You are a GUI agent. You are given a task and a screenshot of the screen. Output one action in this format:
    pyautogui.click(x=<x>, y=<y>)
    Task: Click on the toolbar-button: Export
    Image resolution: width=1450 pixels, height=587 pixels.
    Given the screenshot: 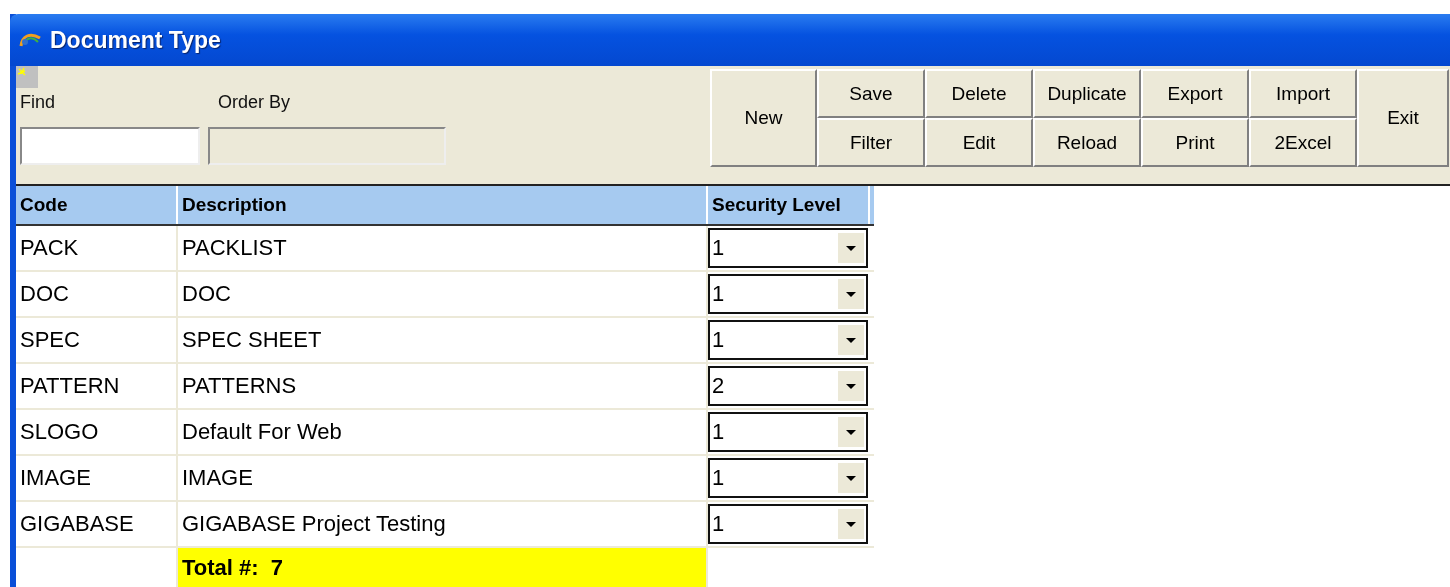 What is the action you would take?
    pyautogui.click(x=1195, y=93)
    